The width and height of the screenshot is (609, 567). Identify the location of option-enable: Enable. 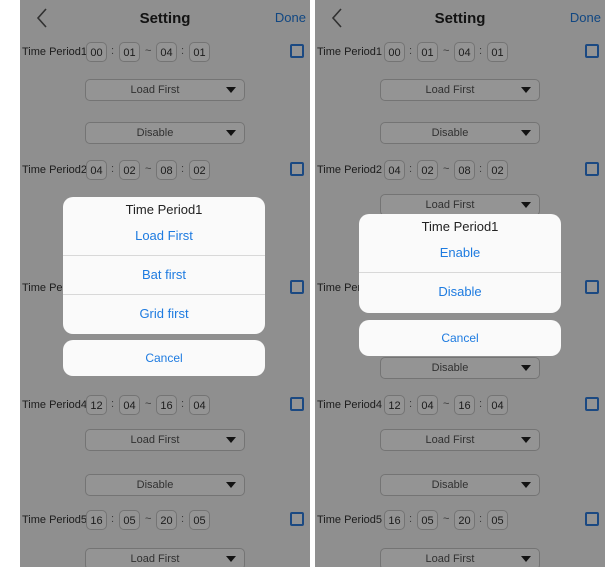
(460, 255).